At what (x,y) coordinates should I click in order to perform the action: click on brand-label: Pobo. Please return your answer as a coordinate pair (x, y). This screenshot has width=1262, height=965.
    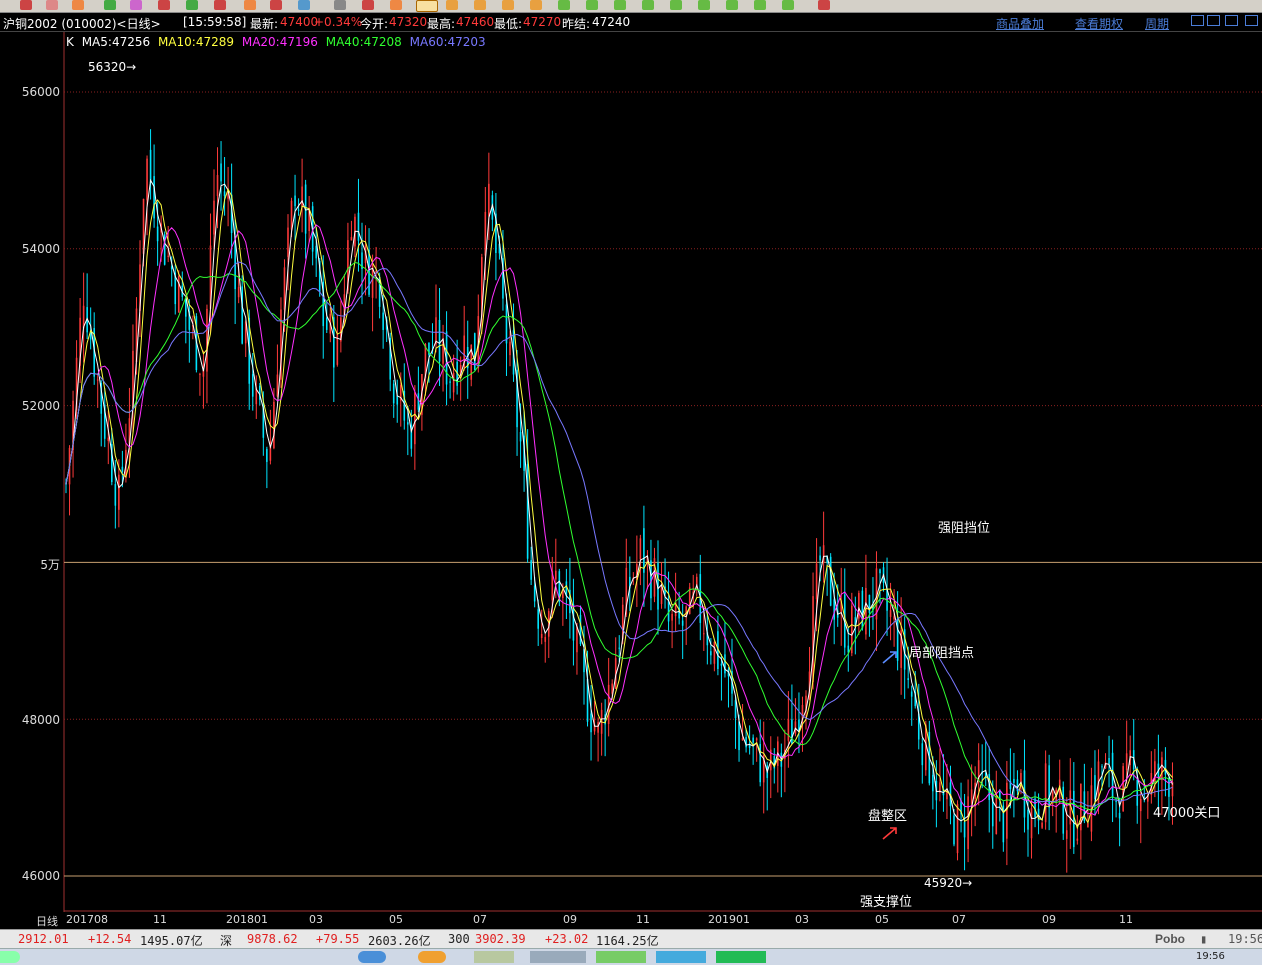
    Looking at the image, I should click on (1170, 939).